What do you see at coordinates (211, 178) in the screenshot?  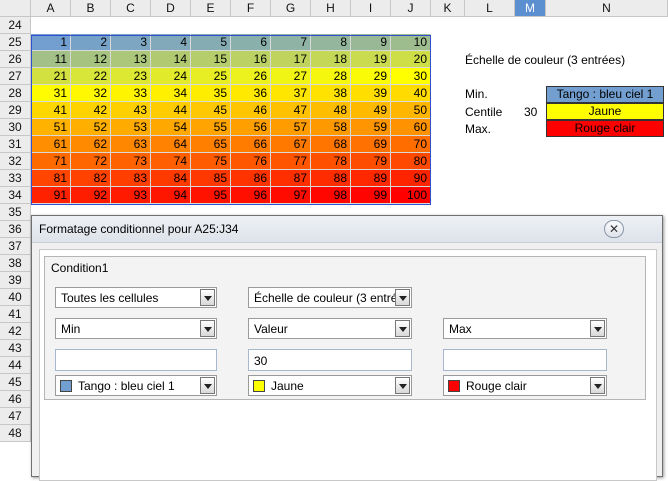 I see `table-cell: 85` at bounding box center [211, 178].